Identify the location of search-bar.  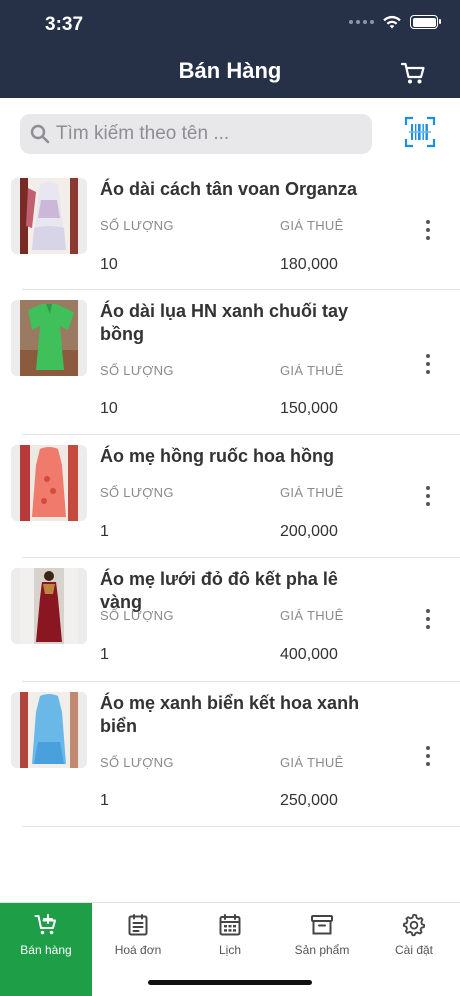
(196, 134).